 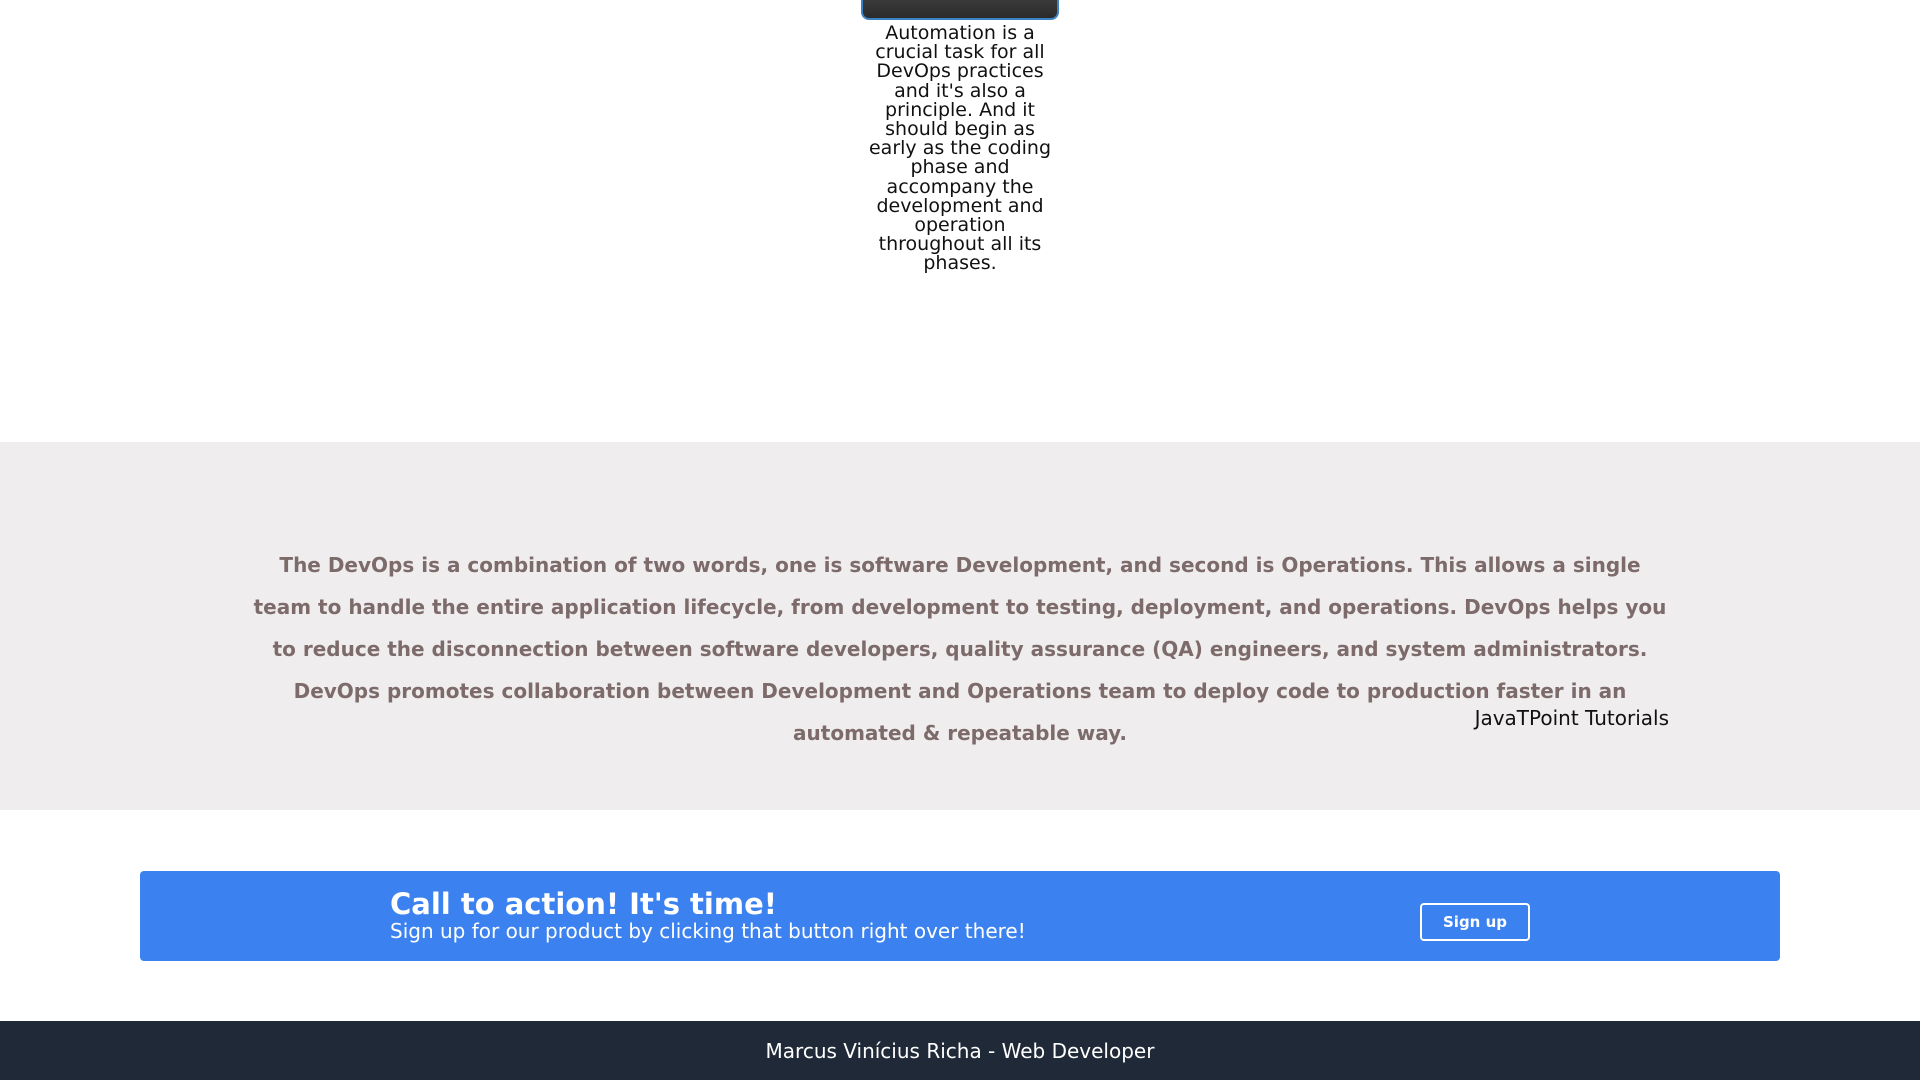 I want to click on card-image, so click(x=960, y=10).